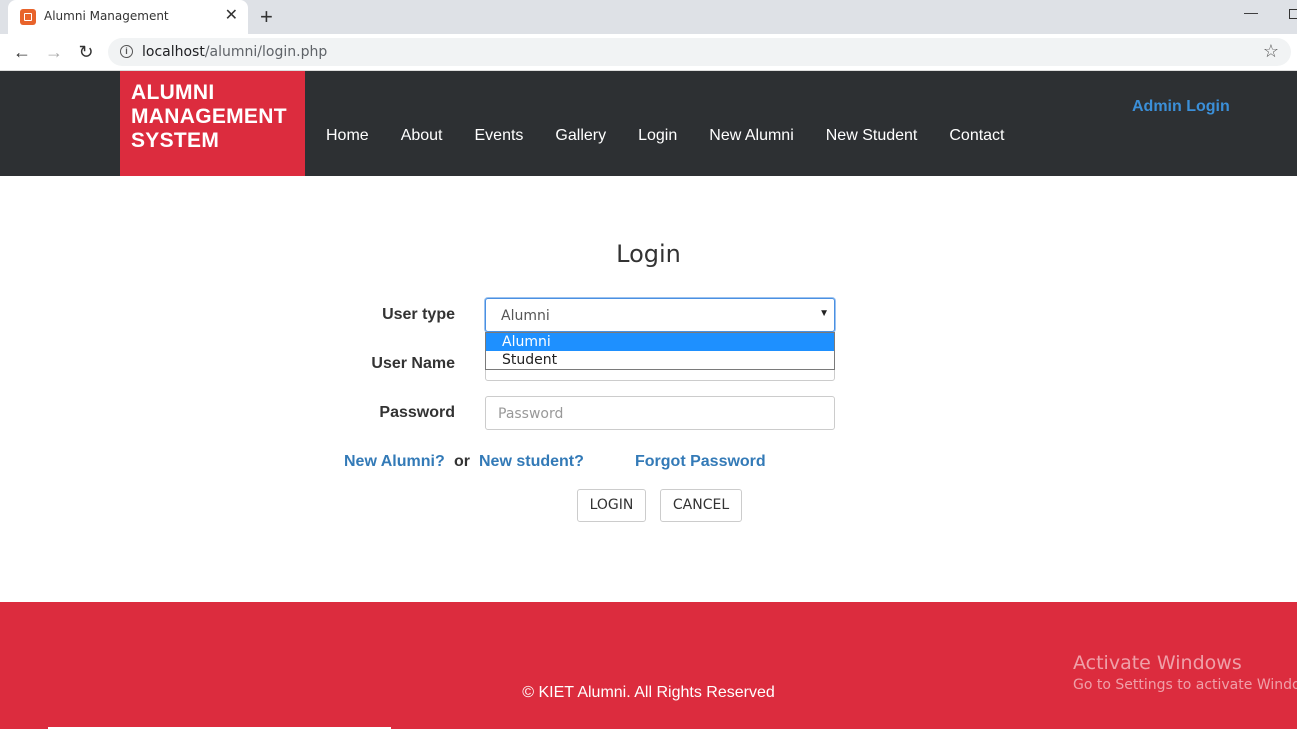 The height and width of the screenshot is (729, 1297). I want to click on site-info-icon: i, so click(126, 51).